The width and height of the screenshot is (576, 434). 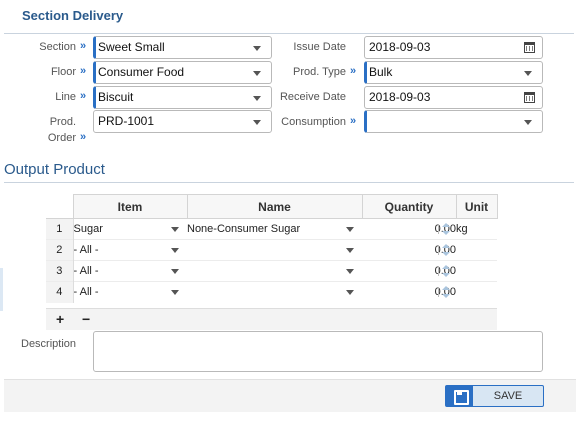 I want to click on description-label: Description, so click(x=49, y=344).